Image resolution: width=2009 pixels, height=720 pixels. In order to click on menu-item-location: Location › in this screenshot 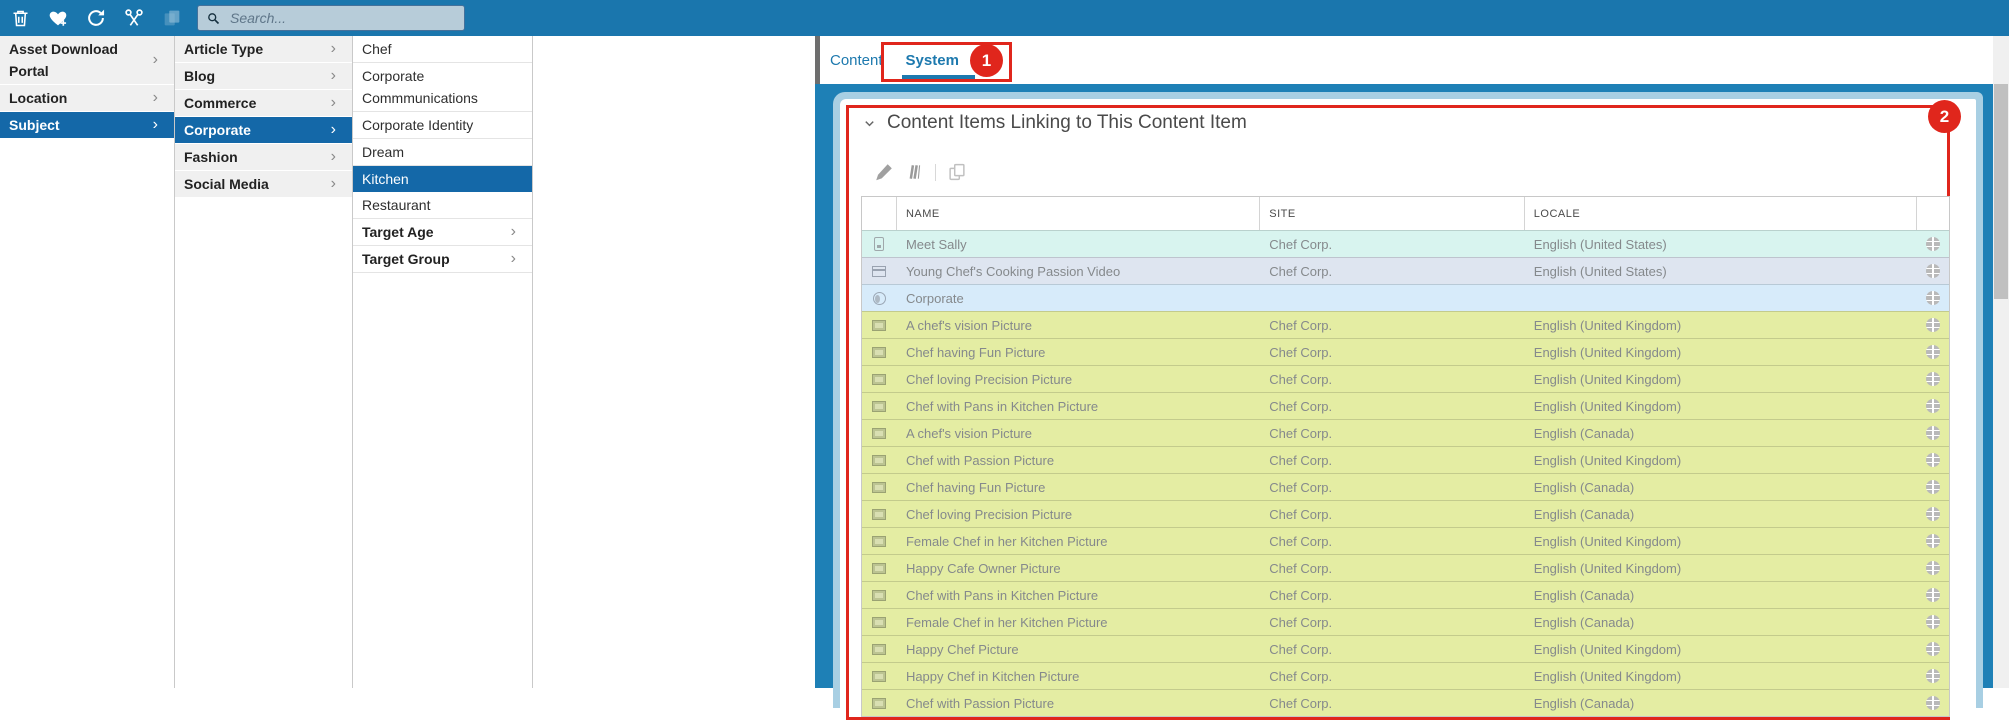, I will do `click(87, 98)`.